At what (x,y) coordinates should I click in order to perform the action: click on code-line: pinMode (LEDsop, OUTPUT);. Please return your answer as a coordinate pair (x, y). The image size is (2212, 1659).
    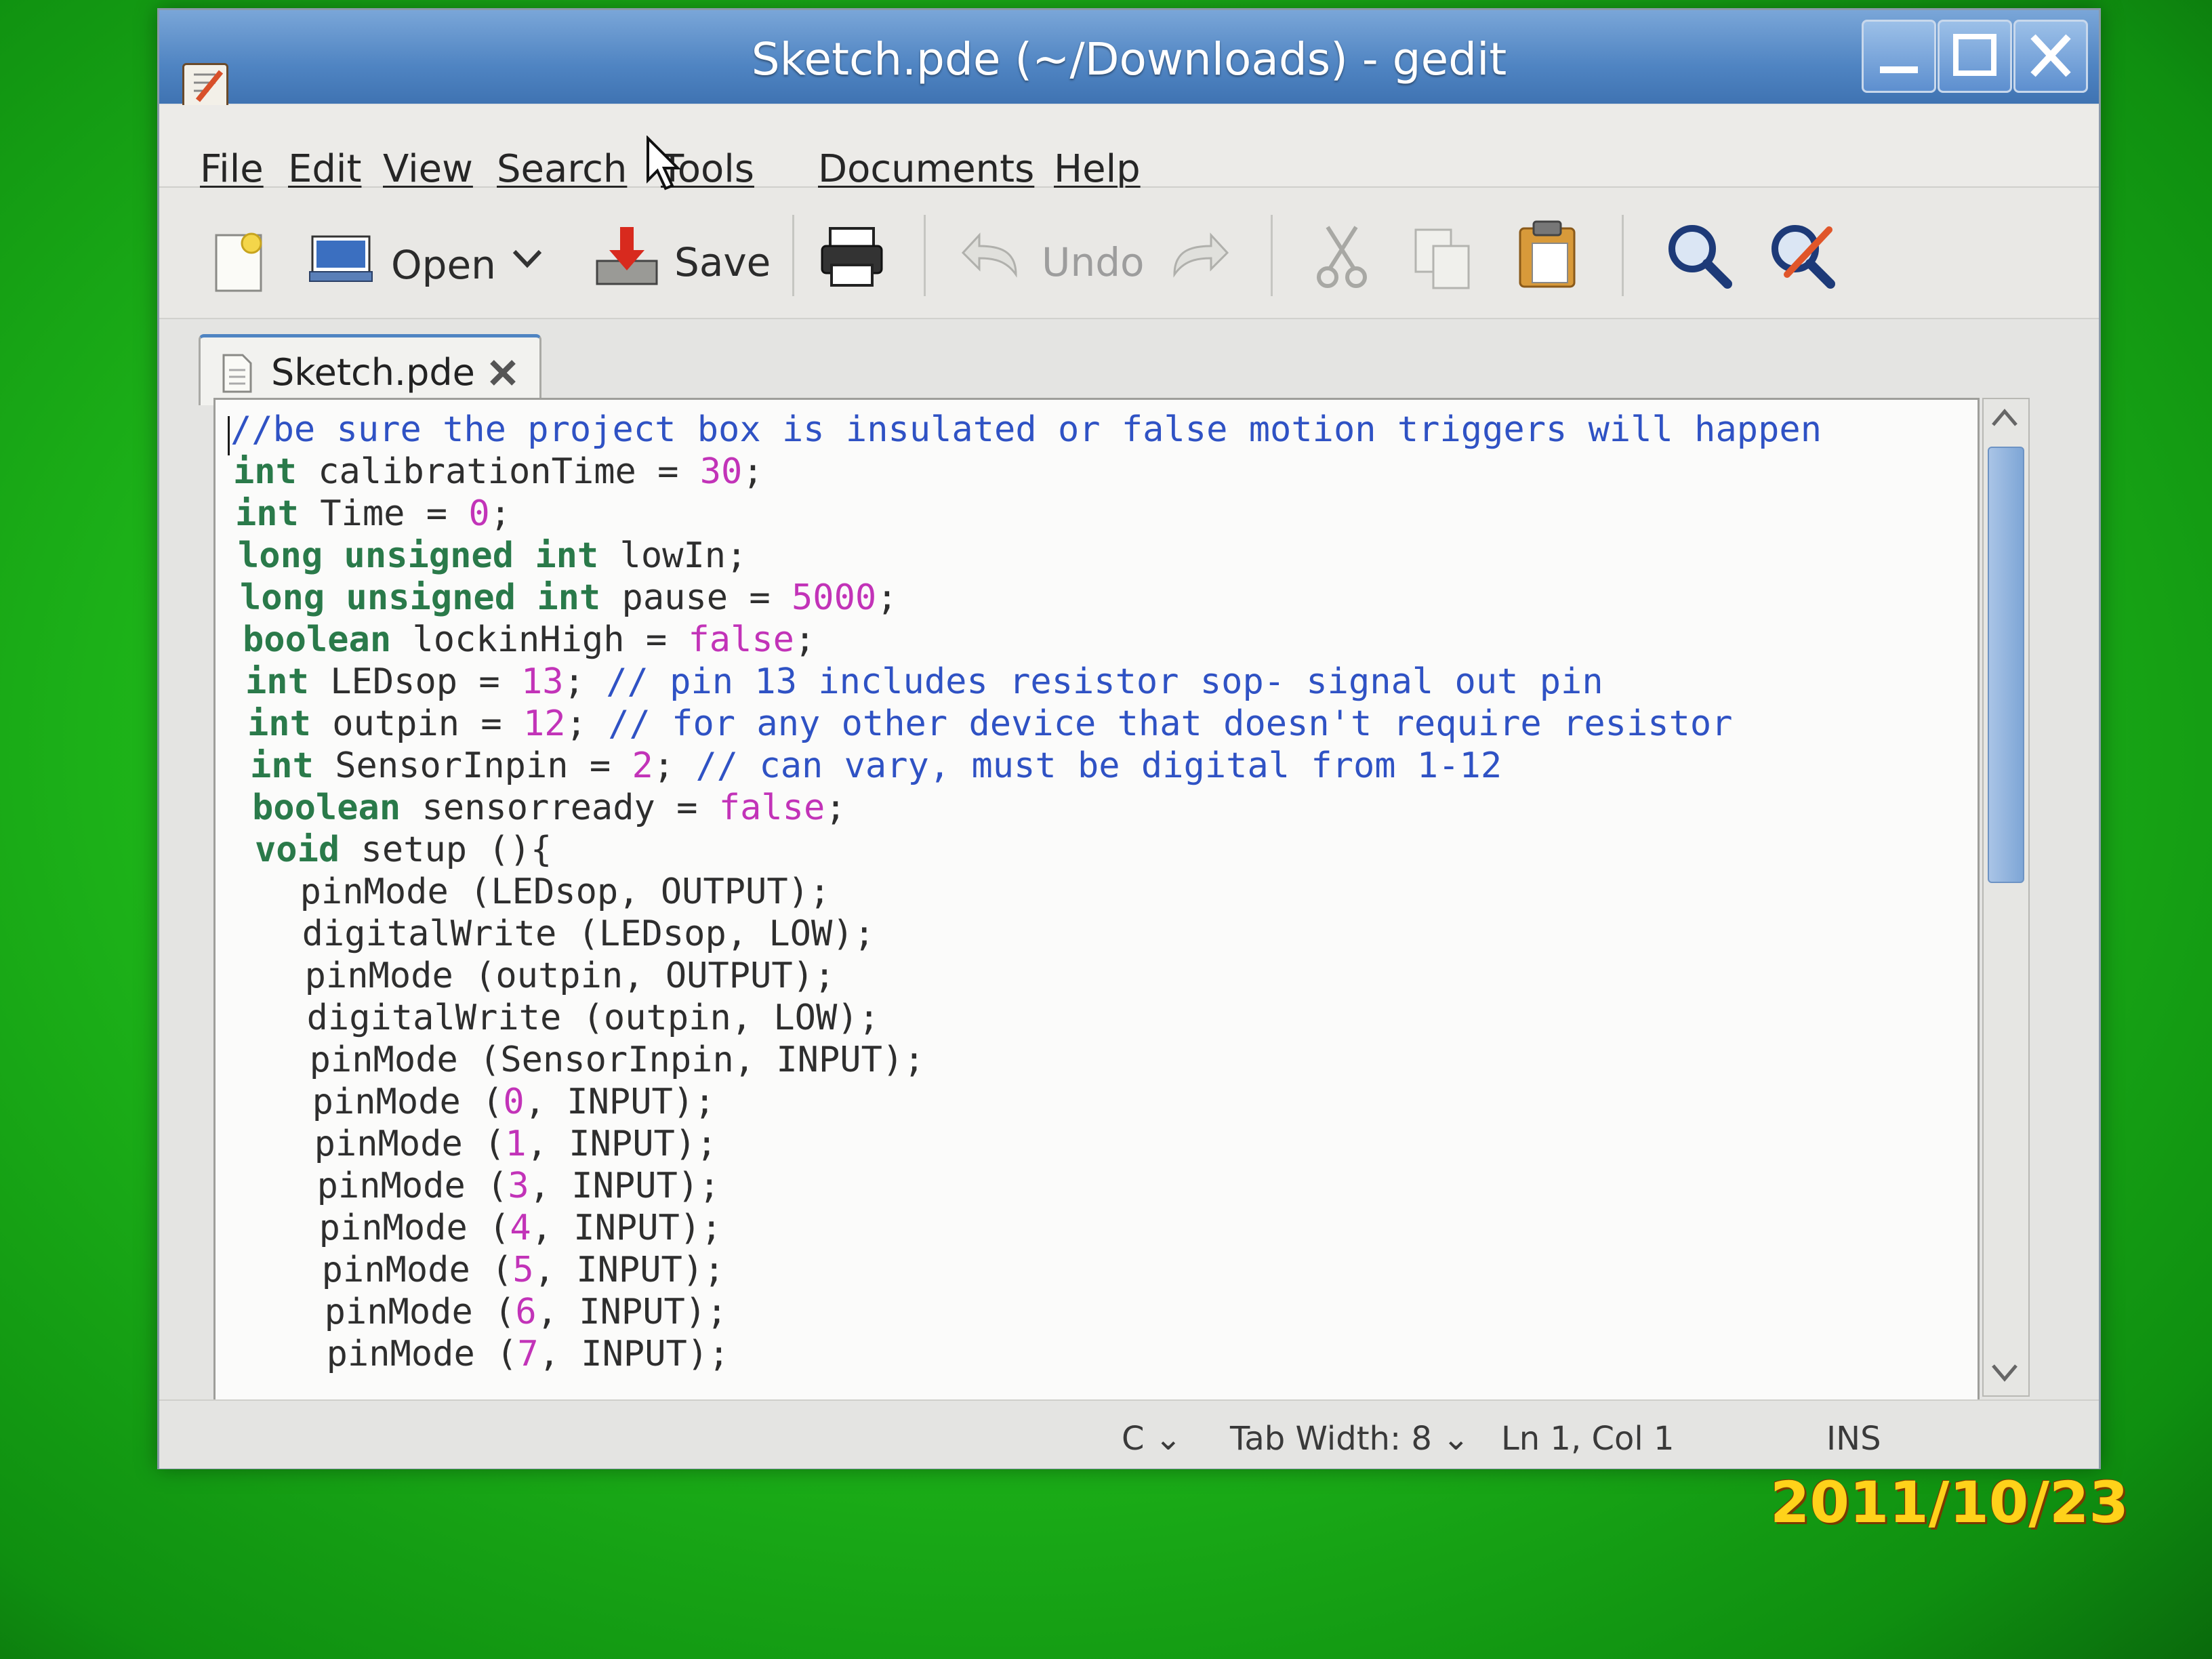
    Looking at the image, I should click on (544, 892).